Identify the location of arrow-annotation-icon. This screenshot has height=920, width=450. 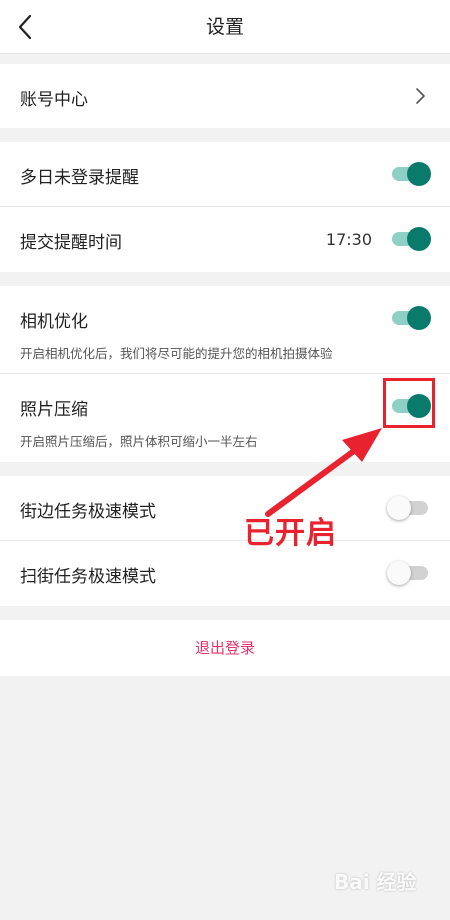
(323, 472).